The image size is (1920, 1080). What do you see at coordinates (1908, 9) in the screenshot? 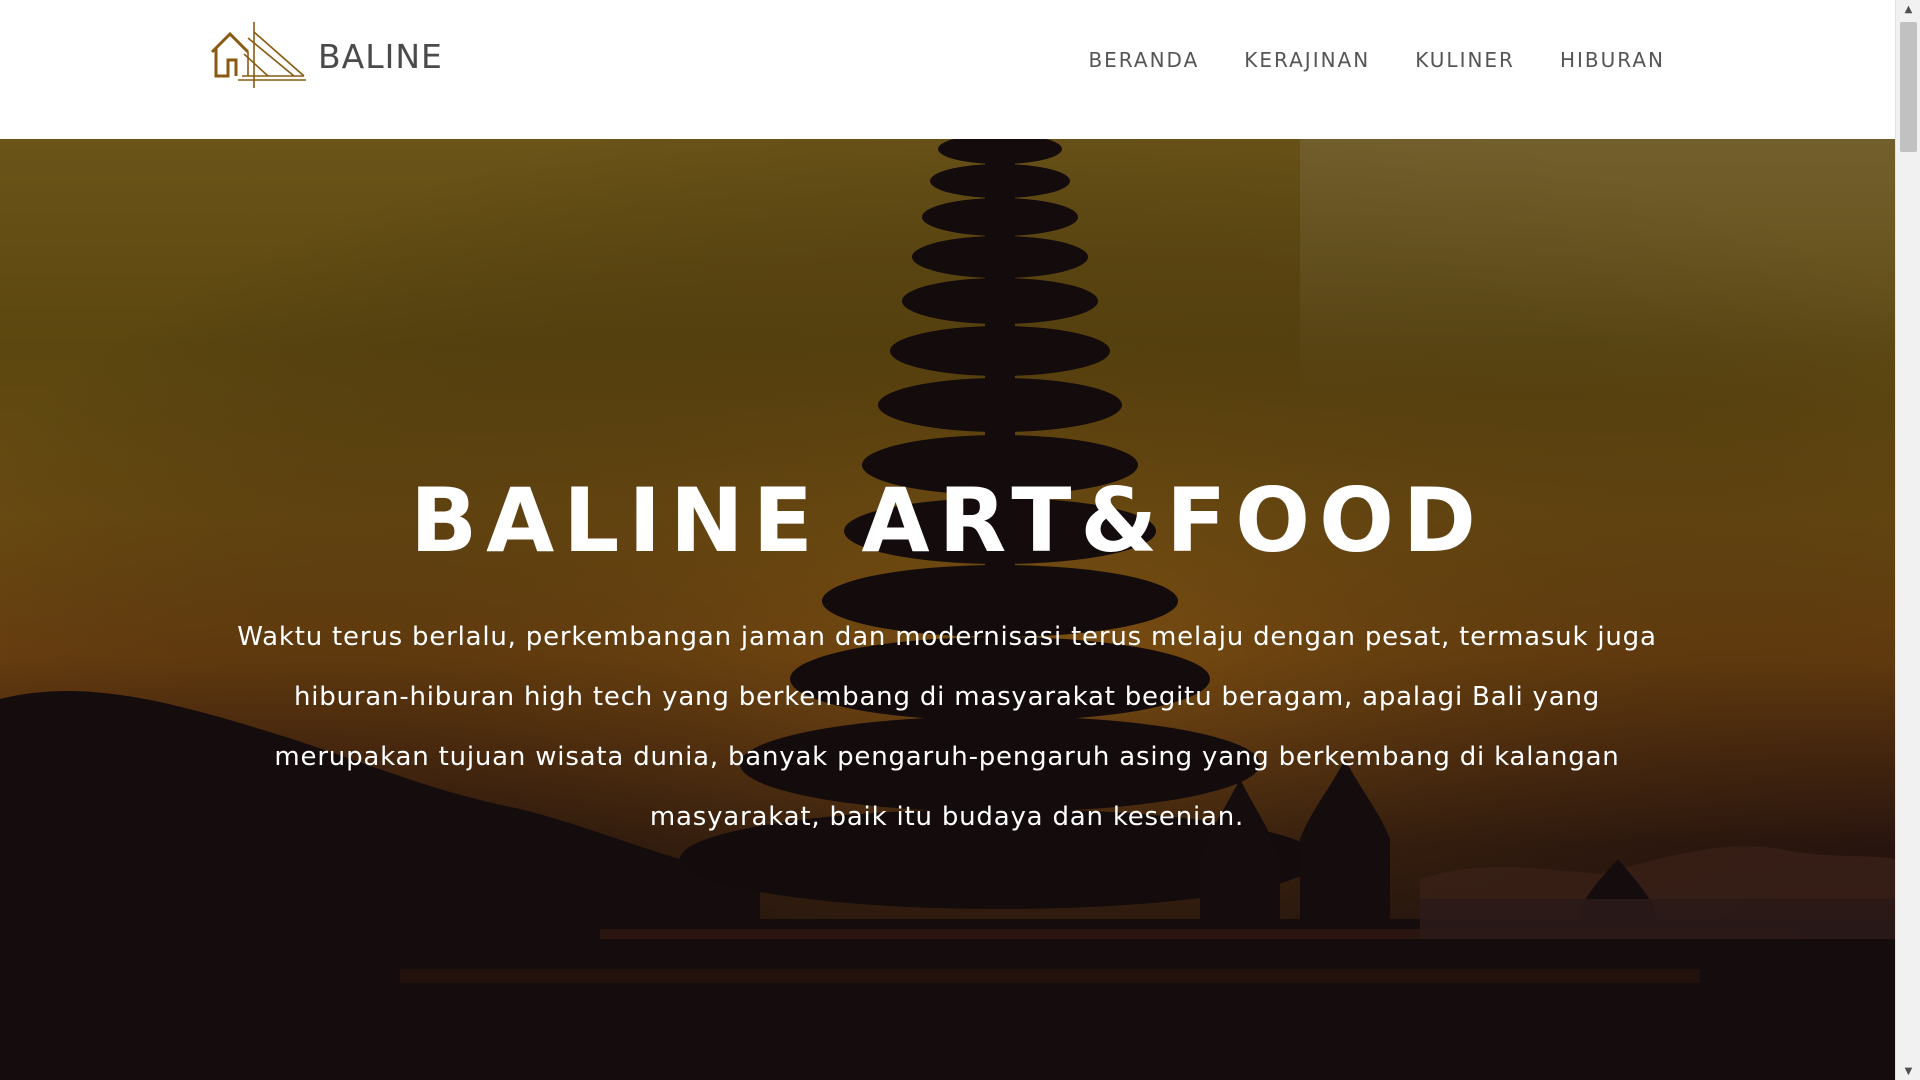
I see `scroll-up-arrow-icon: ▲` at bounding box center [1908, 9].